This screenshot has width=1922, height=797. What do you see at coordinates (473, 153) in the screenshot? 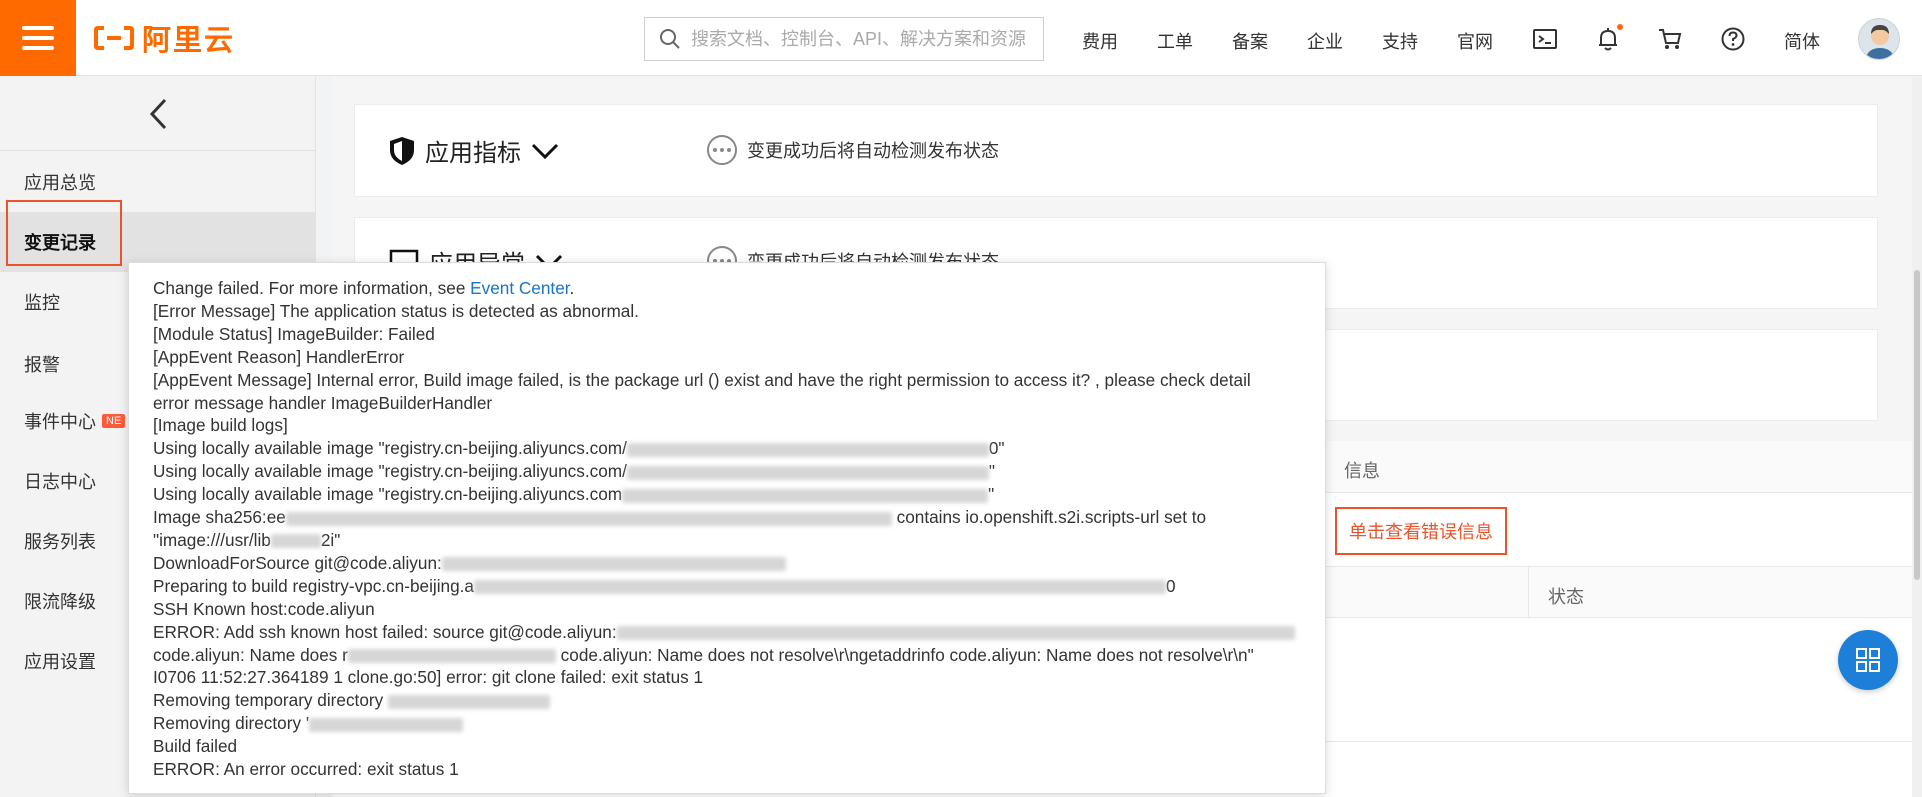
I see `card-title-text: 应用指标` at bounding box center [473, 153].